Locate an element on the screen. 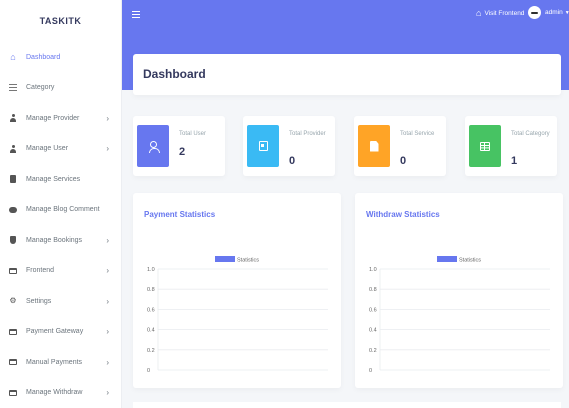  sidebar-item-payment-gateway: Payment Gateway › is located at coordinates (60, 332).